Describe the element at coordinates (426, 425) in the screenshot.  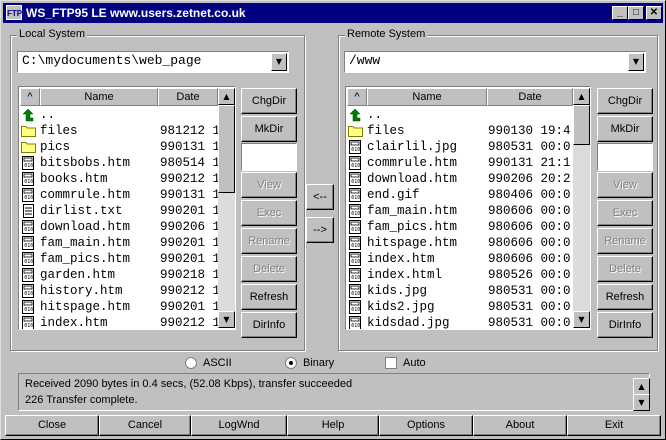
I see `options-button: Options` at that location.